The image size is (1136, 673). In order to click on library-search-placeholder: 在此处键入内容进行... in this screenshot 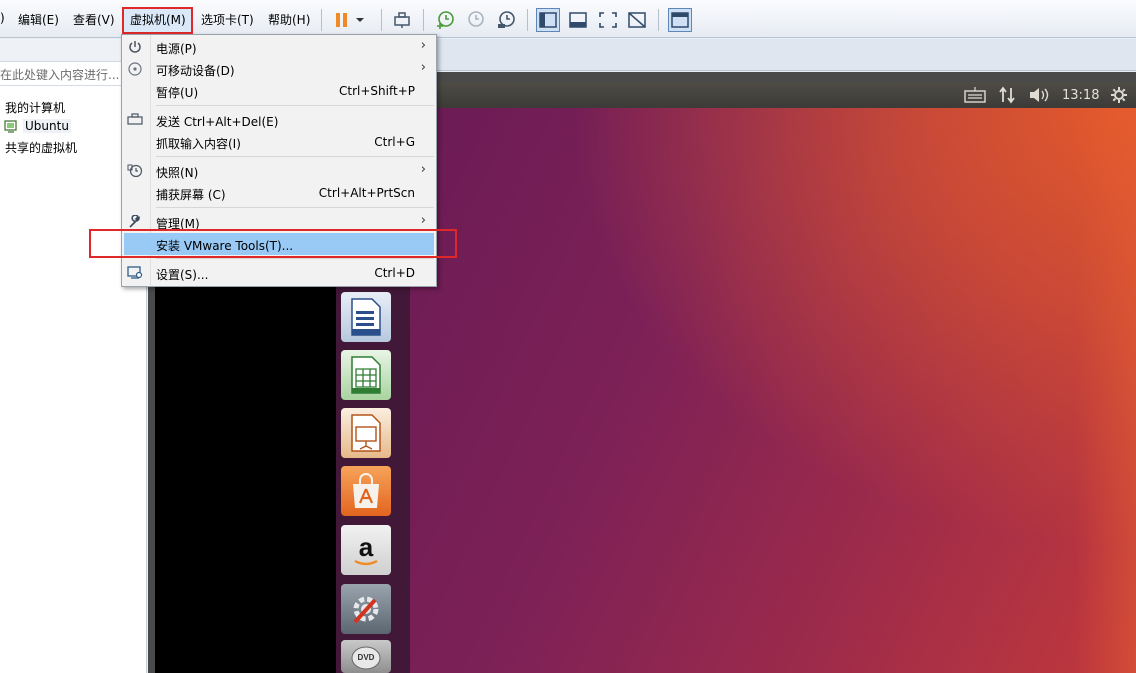, I will do `click(60, 75)`.